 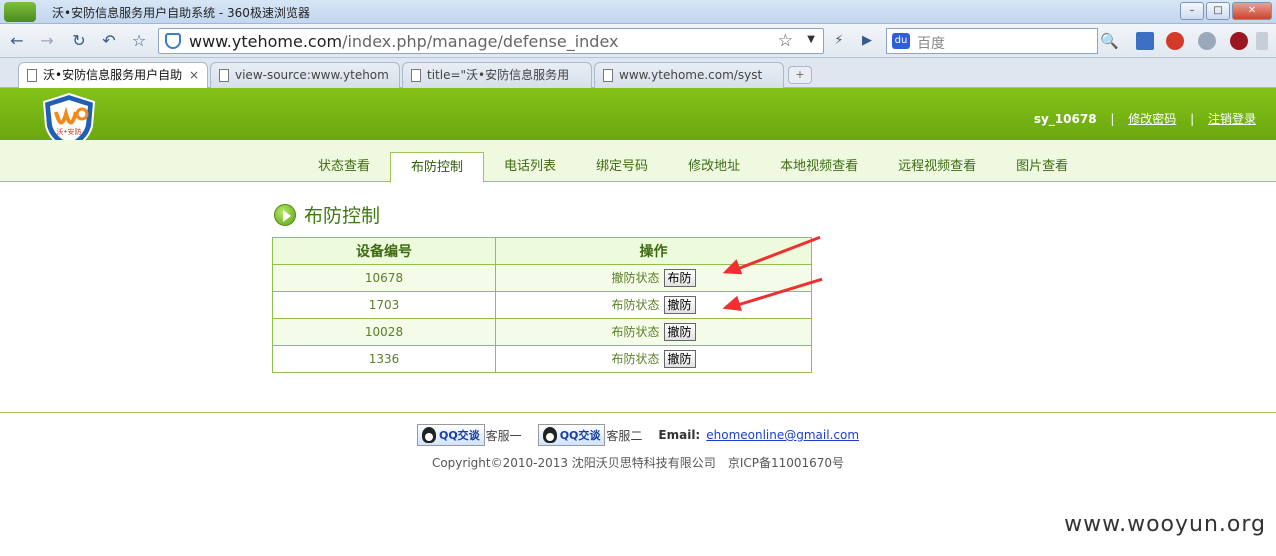 I want to click on device-id: 1703, so click(x=384, y=305).